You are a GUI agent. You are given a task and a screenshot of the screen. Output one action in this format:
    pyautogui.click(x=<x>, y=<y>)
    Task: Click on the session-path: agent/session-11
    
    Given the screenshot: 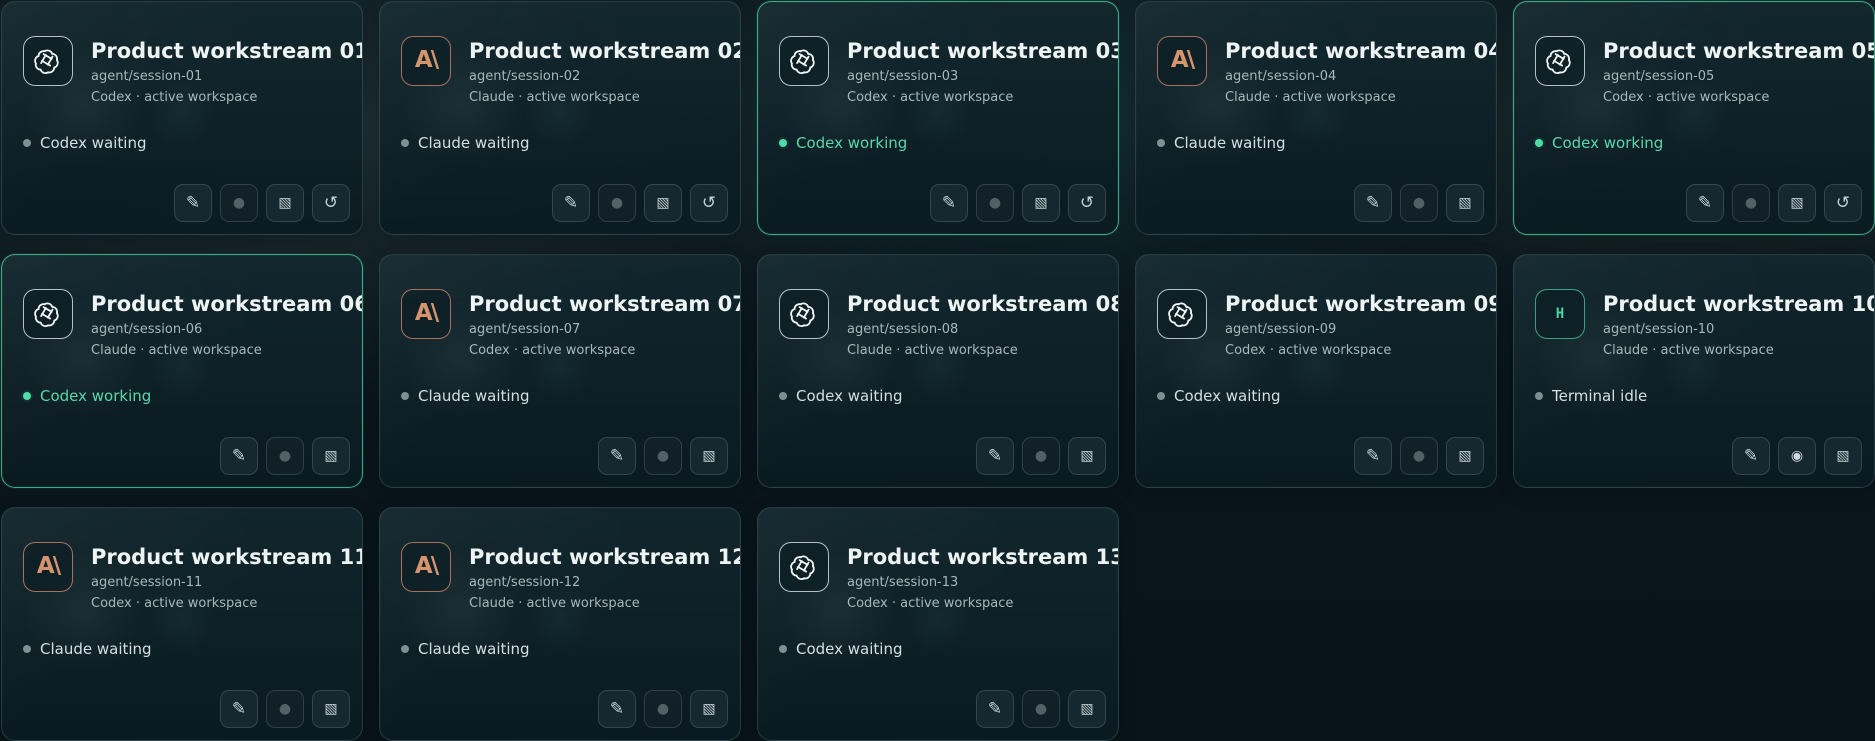 What is the action you would take?
    pyautogui.click(x=147, y=582)
    